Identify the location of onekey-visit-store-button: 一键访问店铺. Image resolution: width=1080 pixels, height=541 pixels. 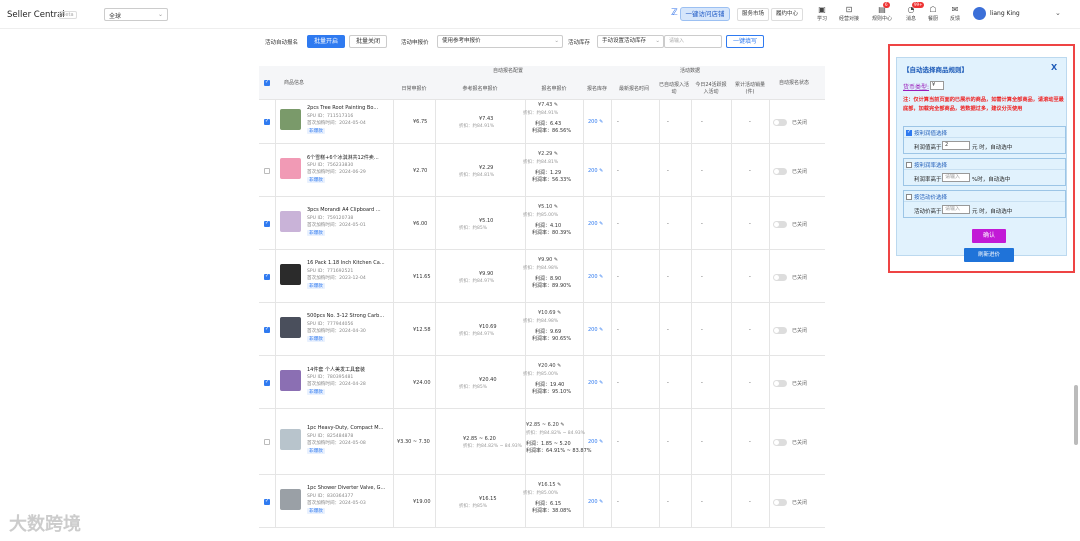
(705, 14).